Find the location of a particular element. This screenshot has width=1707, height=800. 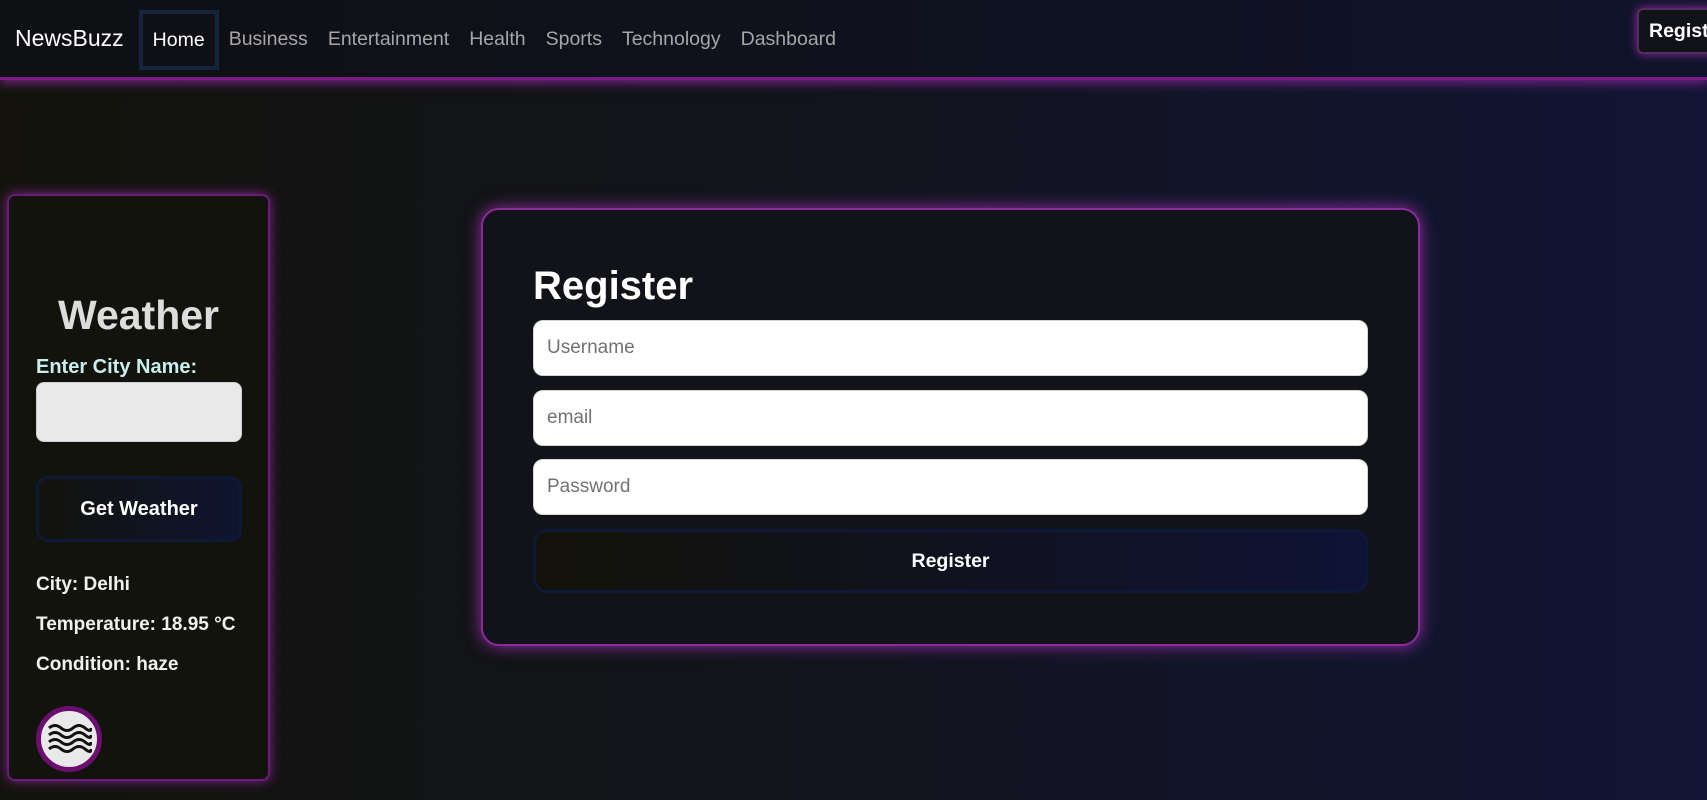

nav-link-health: Health is located at coordinates (497, 39).